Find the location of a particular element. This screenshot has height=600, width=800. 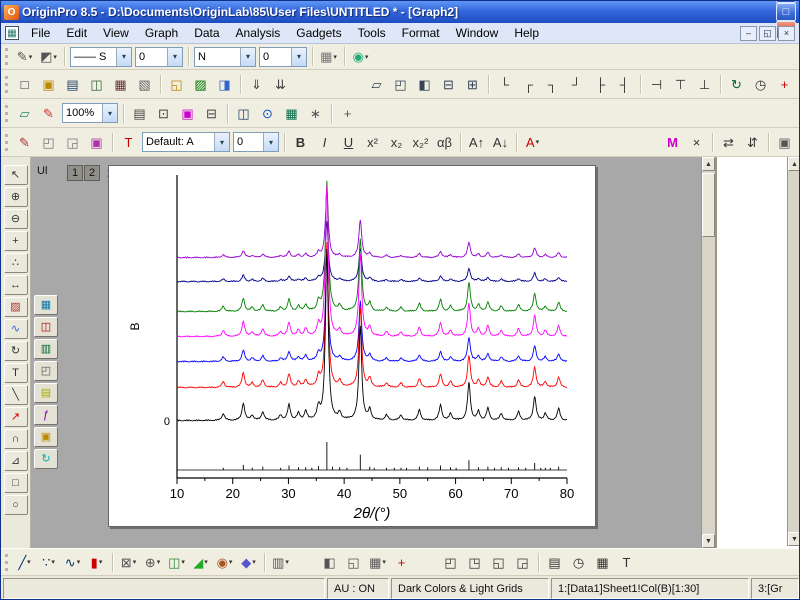

object-matrix-button: ▥ is located at coordinates (46, 349).